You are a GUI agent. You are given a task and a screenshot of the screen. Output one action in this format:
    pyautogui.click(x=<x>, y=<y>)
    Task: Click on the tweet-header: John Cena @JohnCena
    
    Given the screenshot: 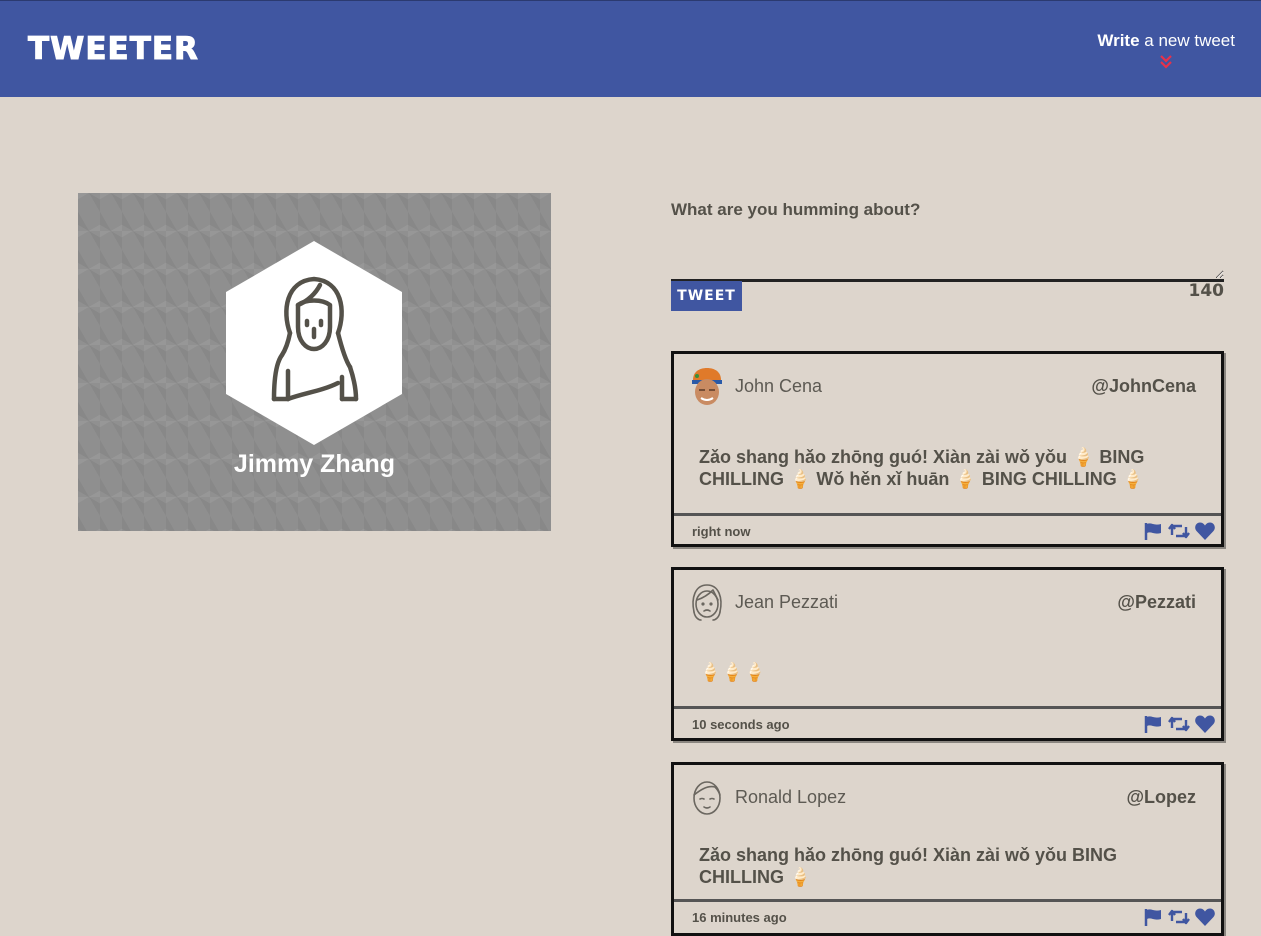 What is the action you would take?
    pyautogui.click(x=947, y=388)
    